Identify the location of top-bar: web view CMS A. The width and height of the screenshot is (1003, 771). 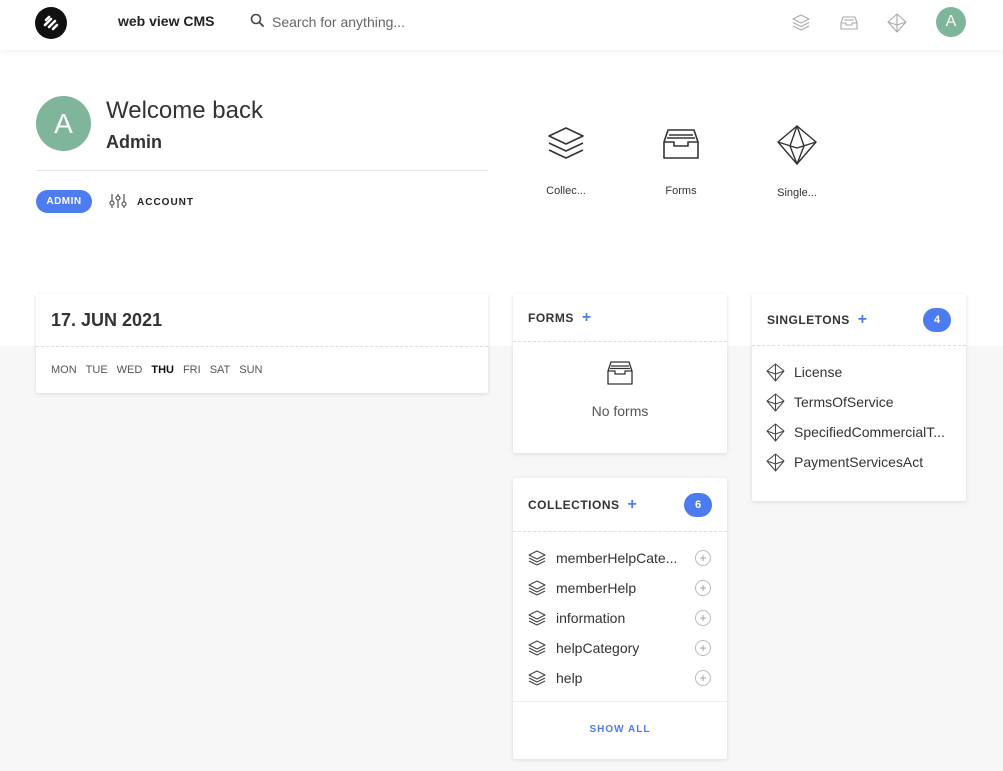
(501, 25).